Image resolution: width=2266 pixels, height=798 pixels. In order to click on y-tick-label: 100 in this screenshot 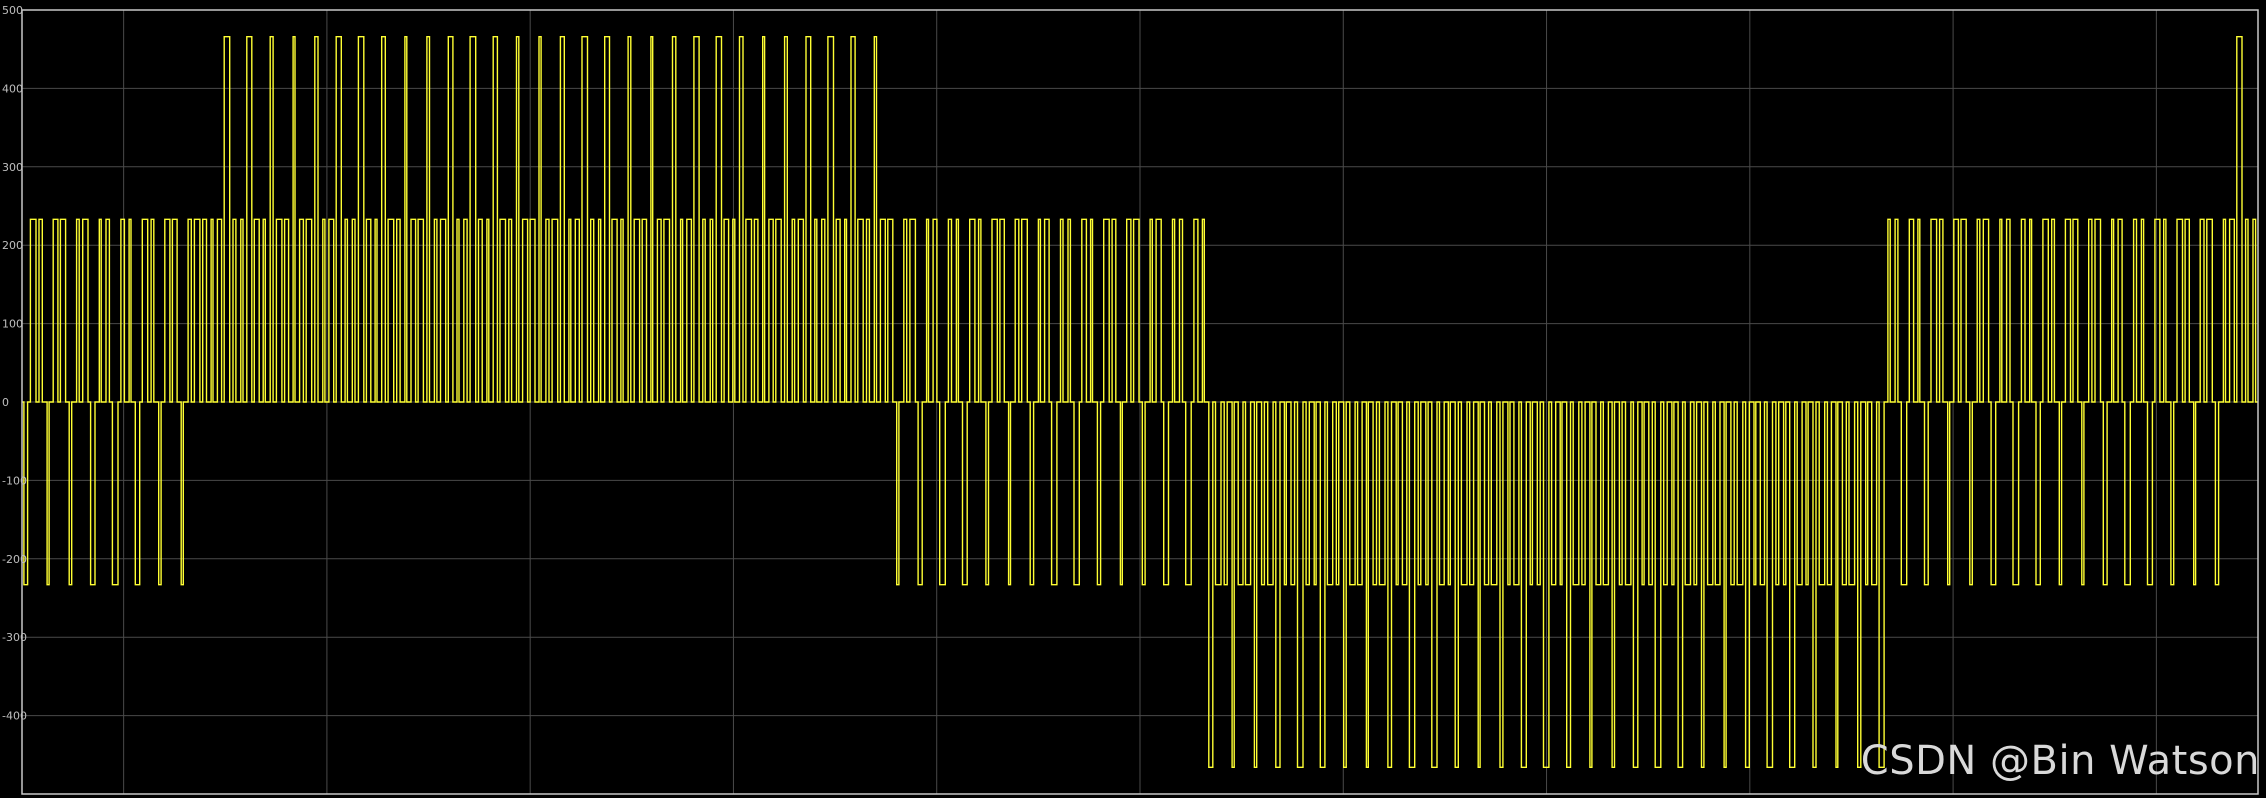, I will do `click(12, 324)`.